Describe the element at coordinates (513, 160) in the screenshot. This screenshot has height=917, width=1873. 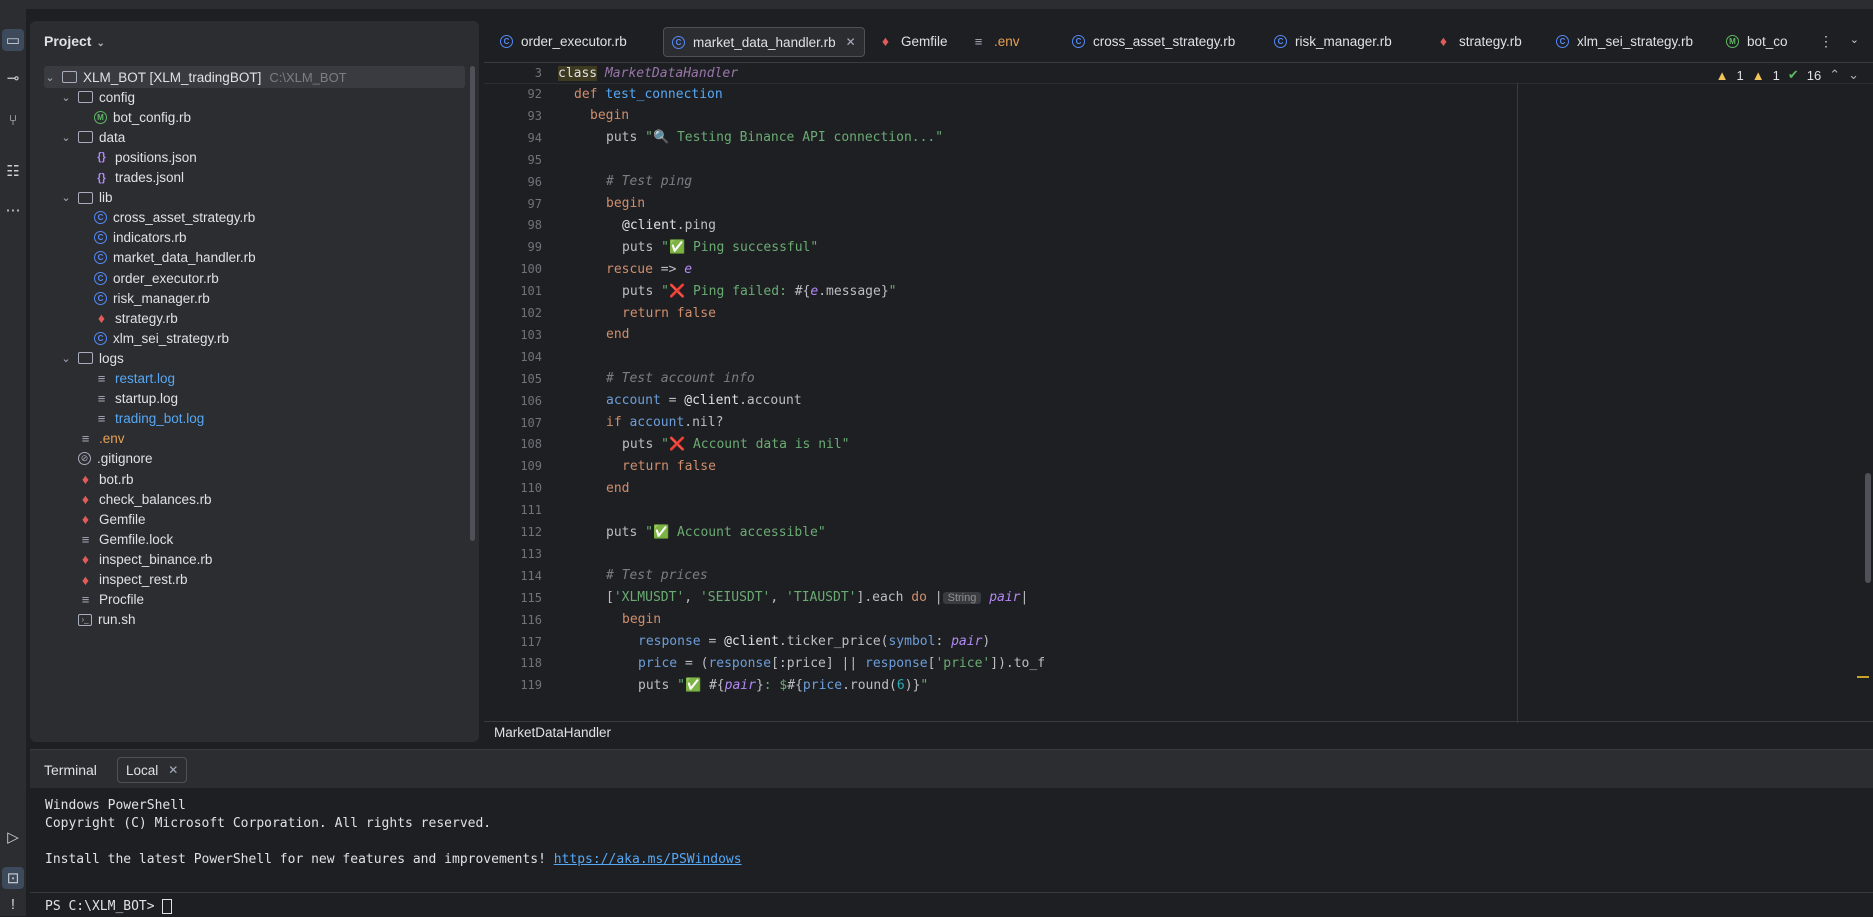
I see `code-line: 95` at that location.